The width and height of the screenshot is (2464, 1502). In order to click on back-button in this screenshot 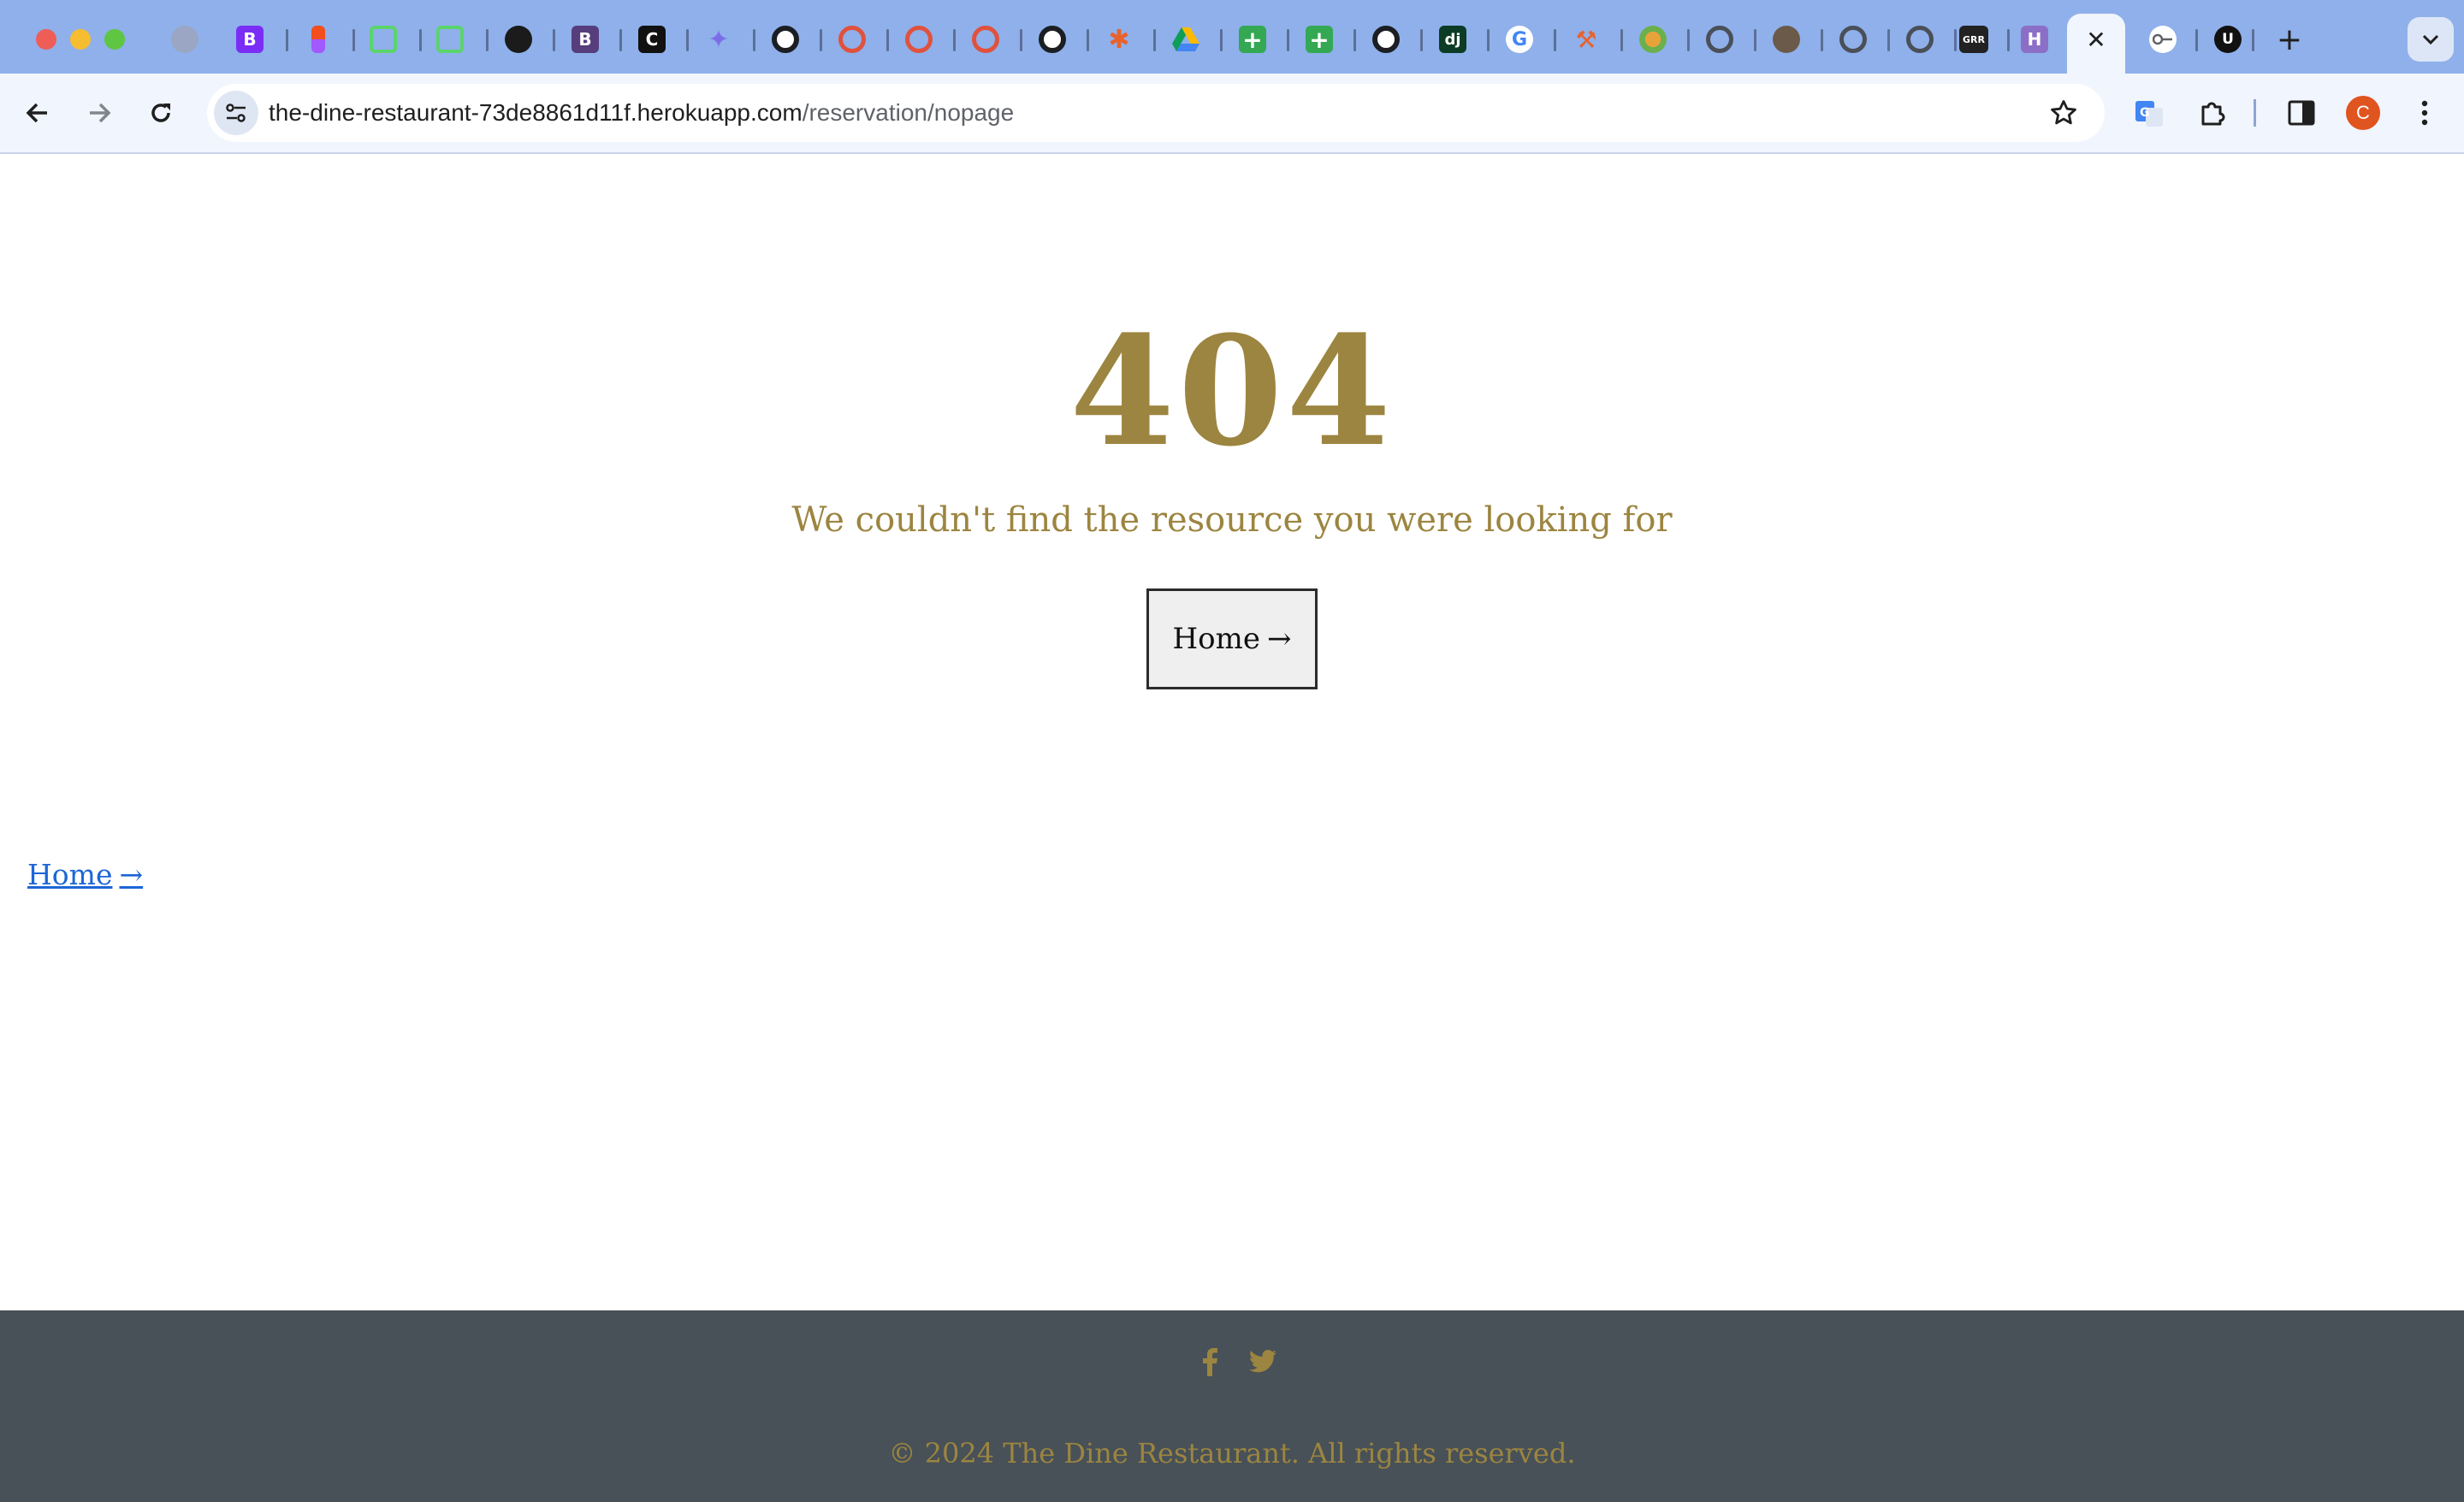, I will do `click(38, 113)`.